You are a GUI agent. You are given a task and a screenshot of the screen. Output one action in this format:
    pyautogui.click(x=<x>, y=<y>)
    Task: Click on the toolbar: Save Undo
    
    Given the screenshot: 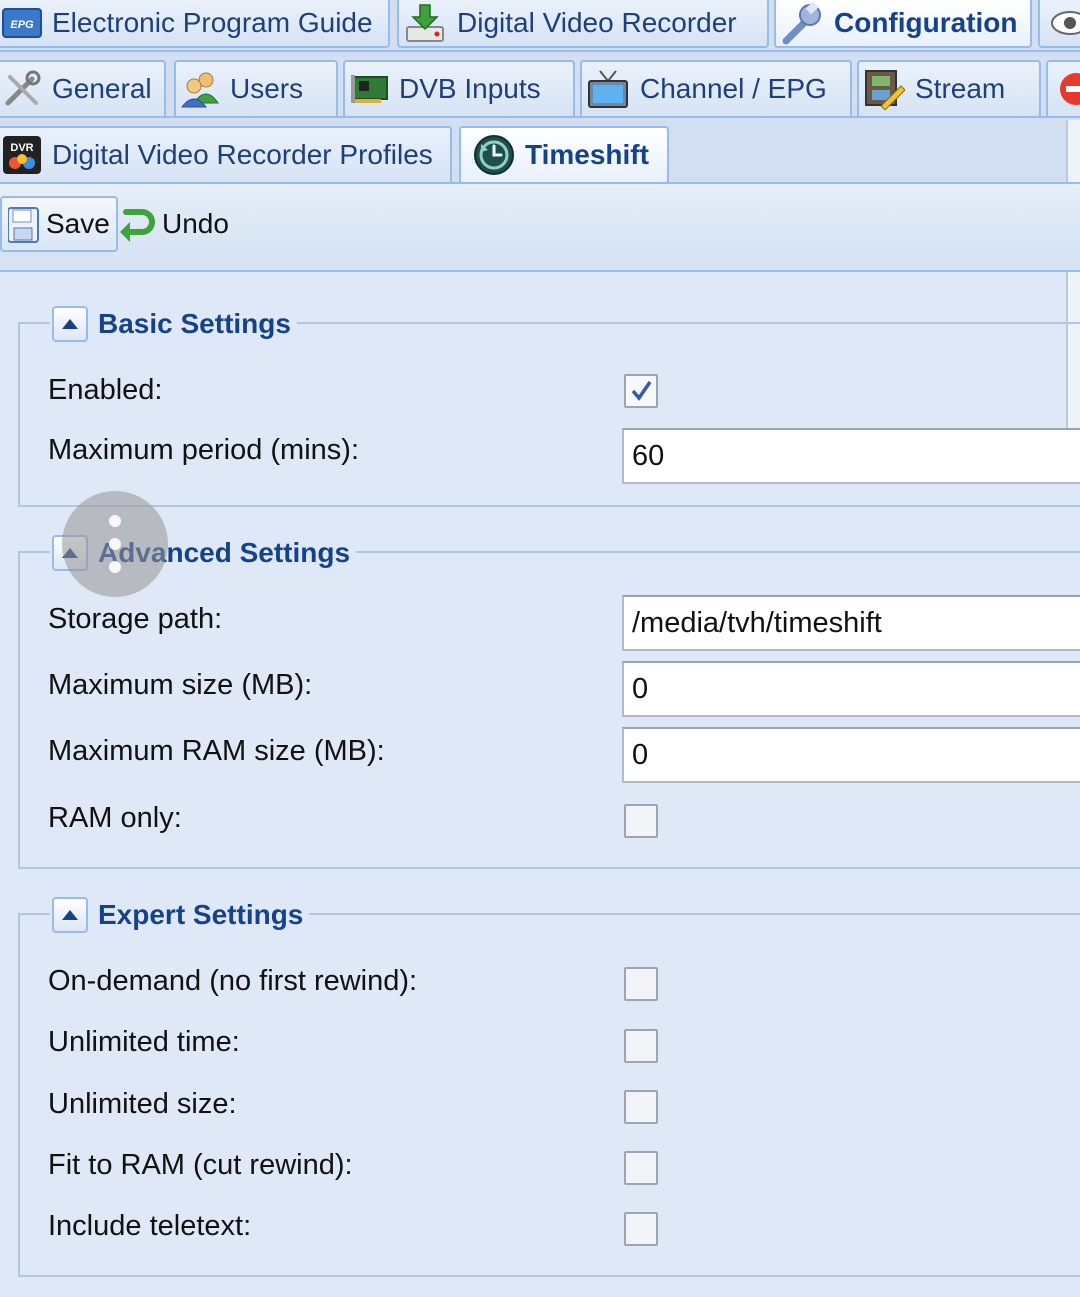 What is the action you would take?
    pyautogui.click(x=540, y=227)
    